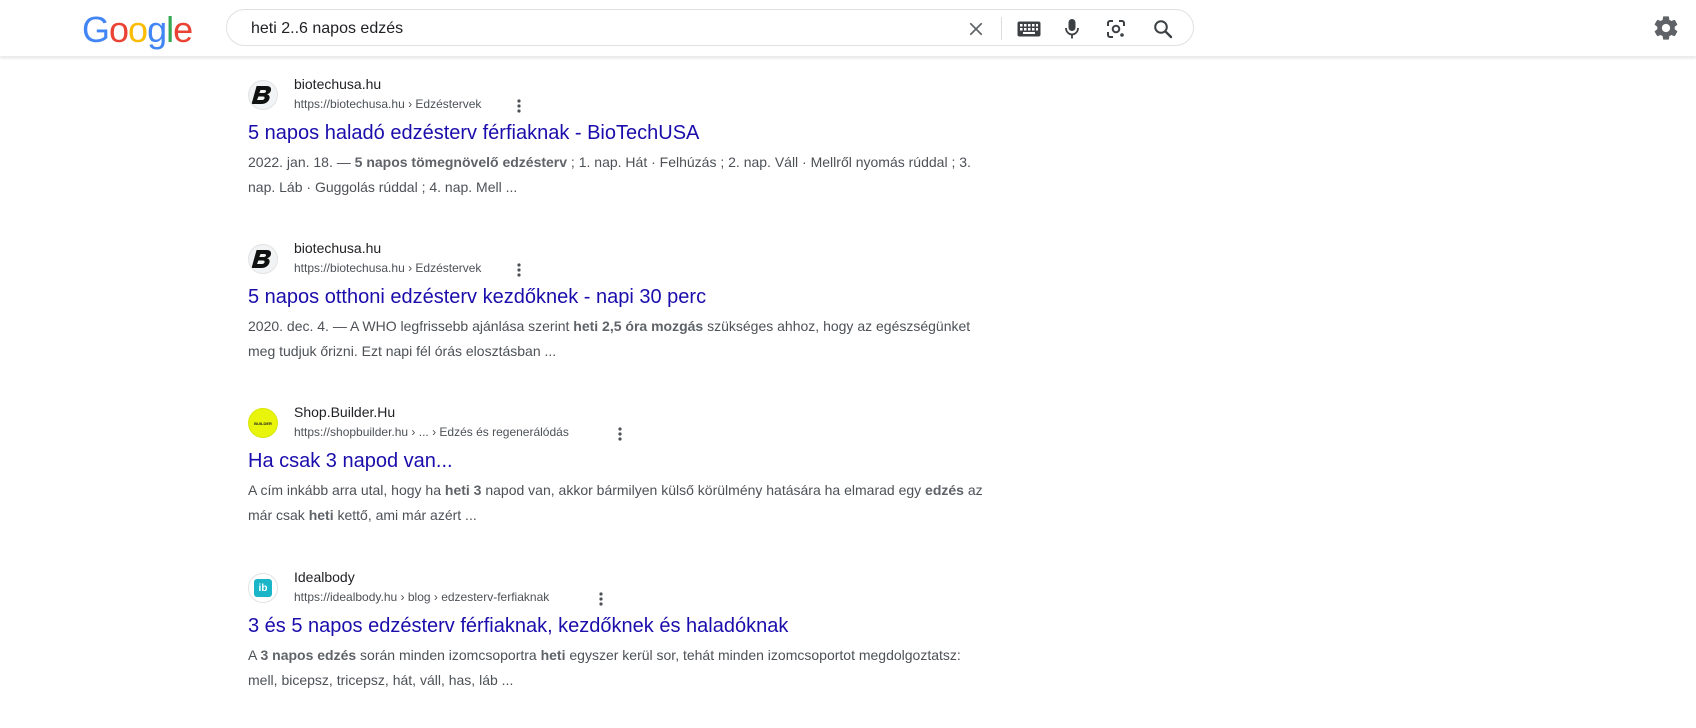 The image size is (1696, 728). Describe the element at coordinates (1001, 28) in the screenshot. I see `search-divider` at that location.